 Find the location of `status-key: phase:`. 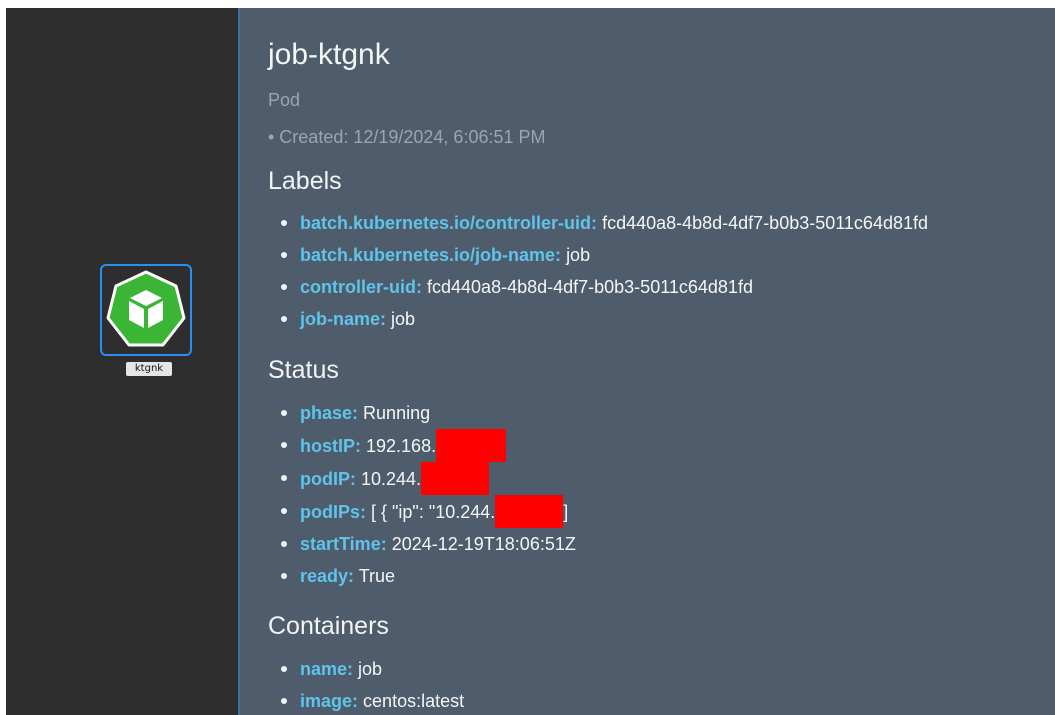

status-key: phase: is located at coordinates (329, 413).